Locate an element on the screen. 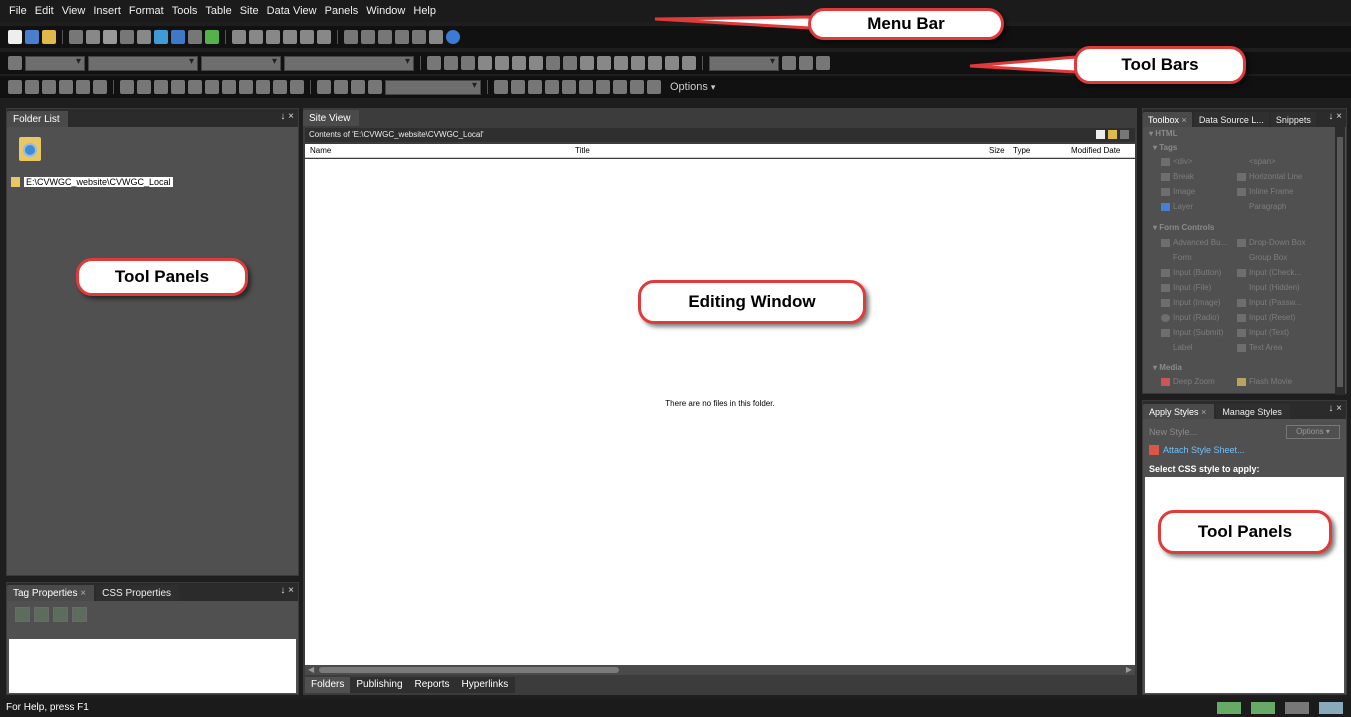  polygon-icon is located at coordinates (280, 87).